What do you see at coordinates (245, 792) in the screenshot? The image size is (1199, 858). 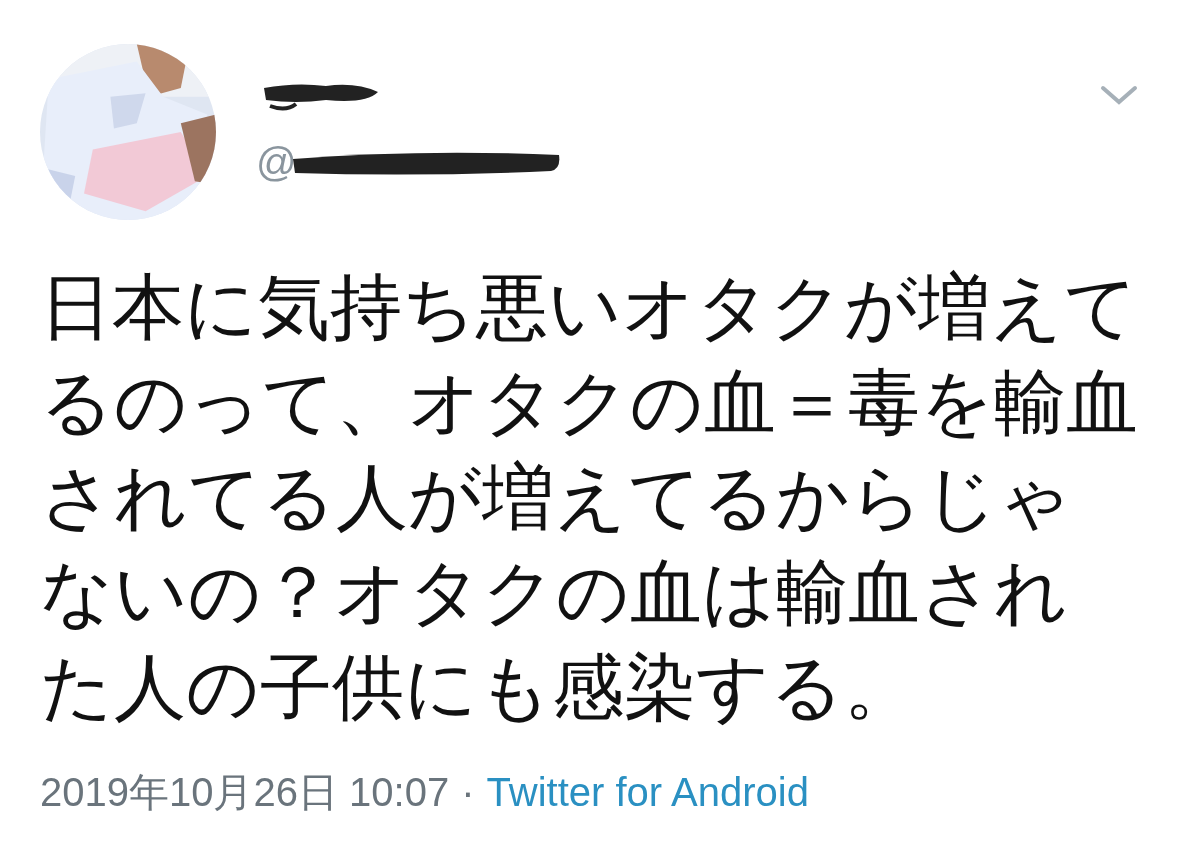 I see `timestamp: 2019年10月26日 10:07` at bounding box center [245, 792].